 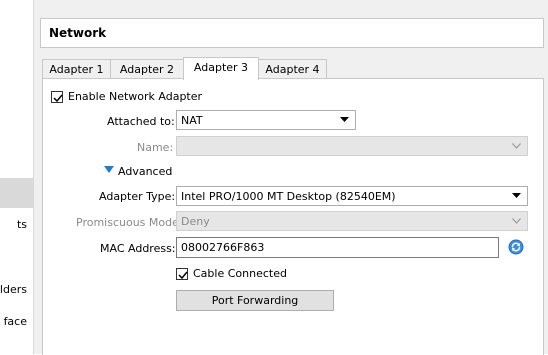 What do you see at coordinates (78, 33) in the screenshot?
I see `page-title: Network` at bounding box center [78, 33].